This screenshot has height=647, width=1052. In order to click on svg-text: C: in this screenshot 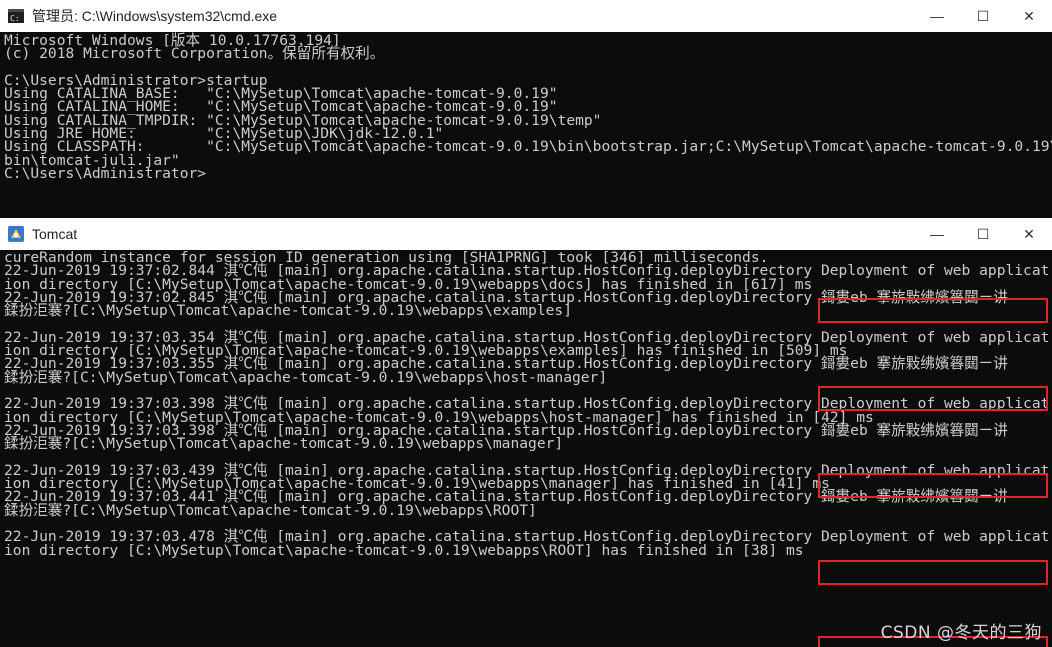, I will do `click(15, 18)`.